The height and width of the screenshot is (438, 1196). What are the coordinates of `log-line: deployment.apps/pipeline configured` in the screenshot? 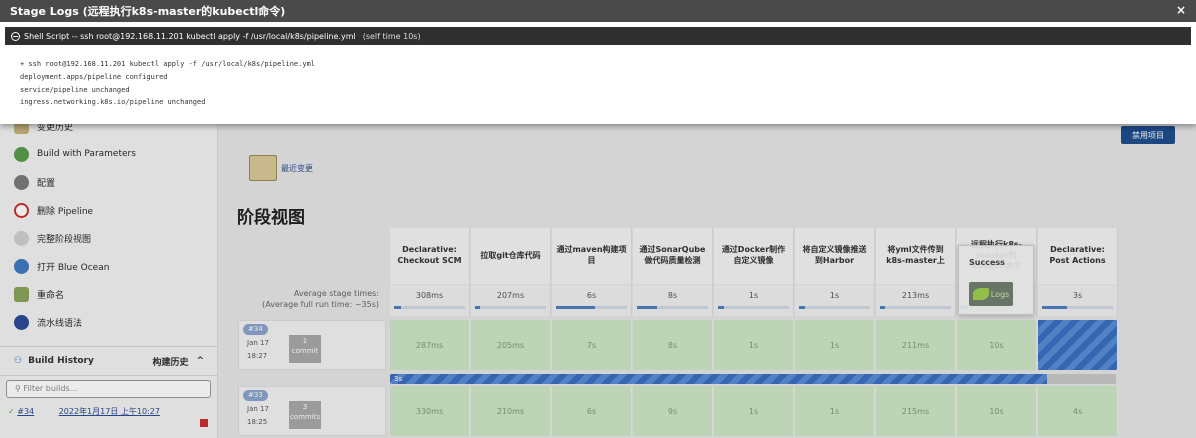 It's located at (94, 76).